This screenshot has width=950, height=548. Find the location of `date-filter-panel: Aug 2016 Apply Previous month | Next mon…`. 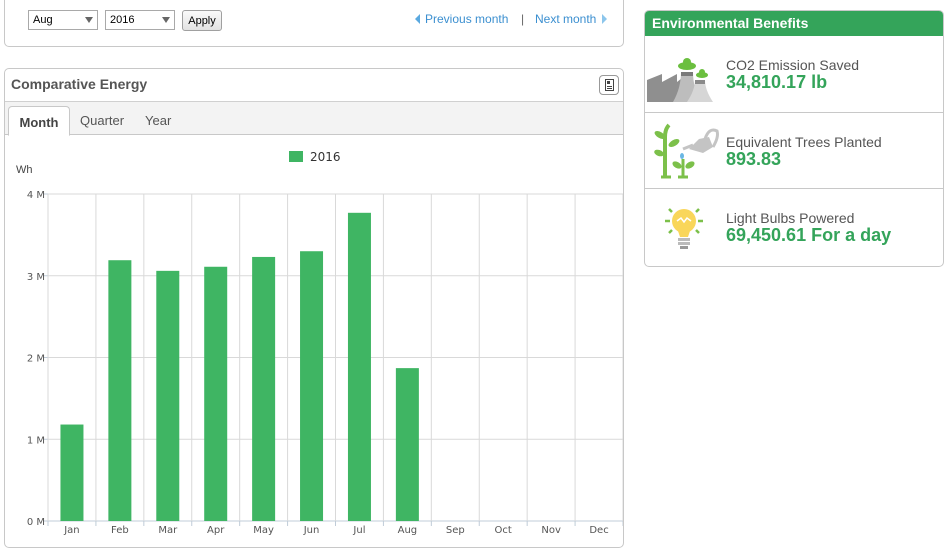

date-filter-panel: Aug 2016 Apply Previous month | Next mon… is located at coordinates (314, 23).